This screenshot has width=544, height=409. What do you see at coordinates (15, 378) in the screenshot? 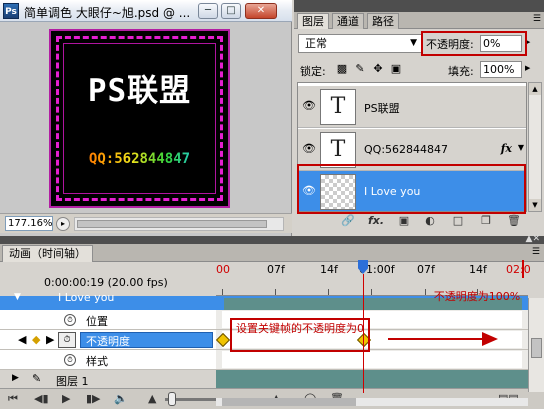
I see `expand-arrow-icon: ▶` at bounding box center [15, 378].